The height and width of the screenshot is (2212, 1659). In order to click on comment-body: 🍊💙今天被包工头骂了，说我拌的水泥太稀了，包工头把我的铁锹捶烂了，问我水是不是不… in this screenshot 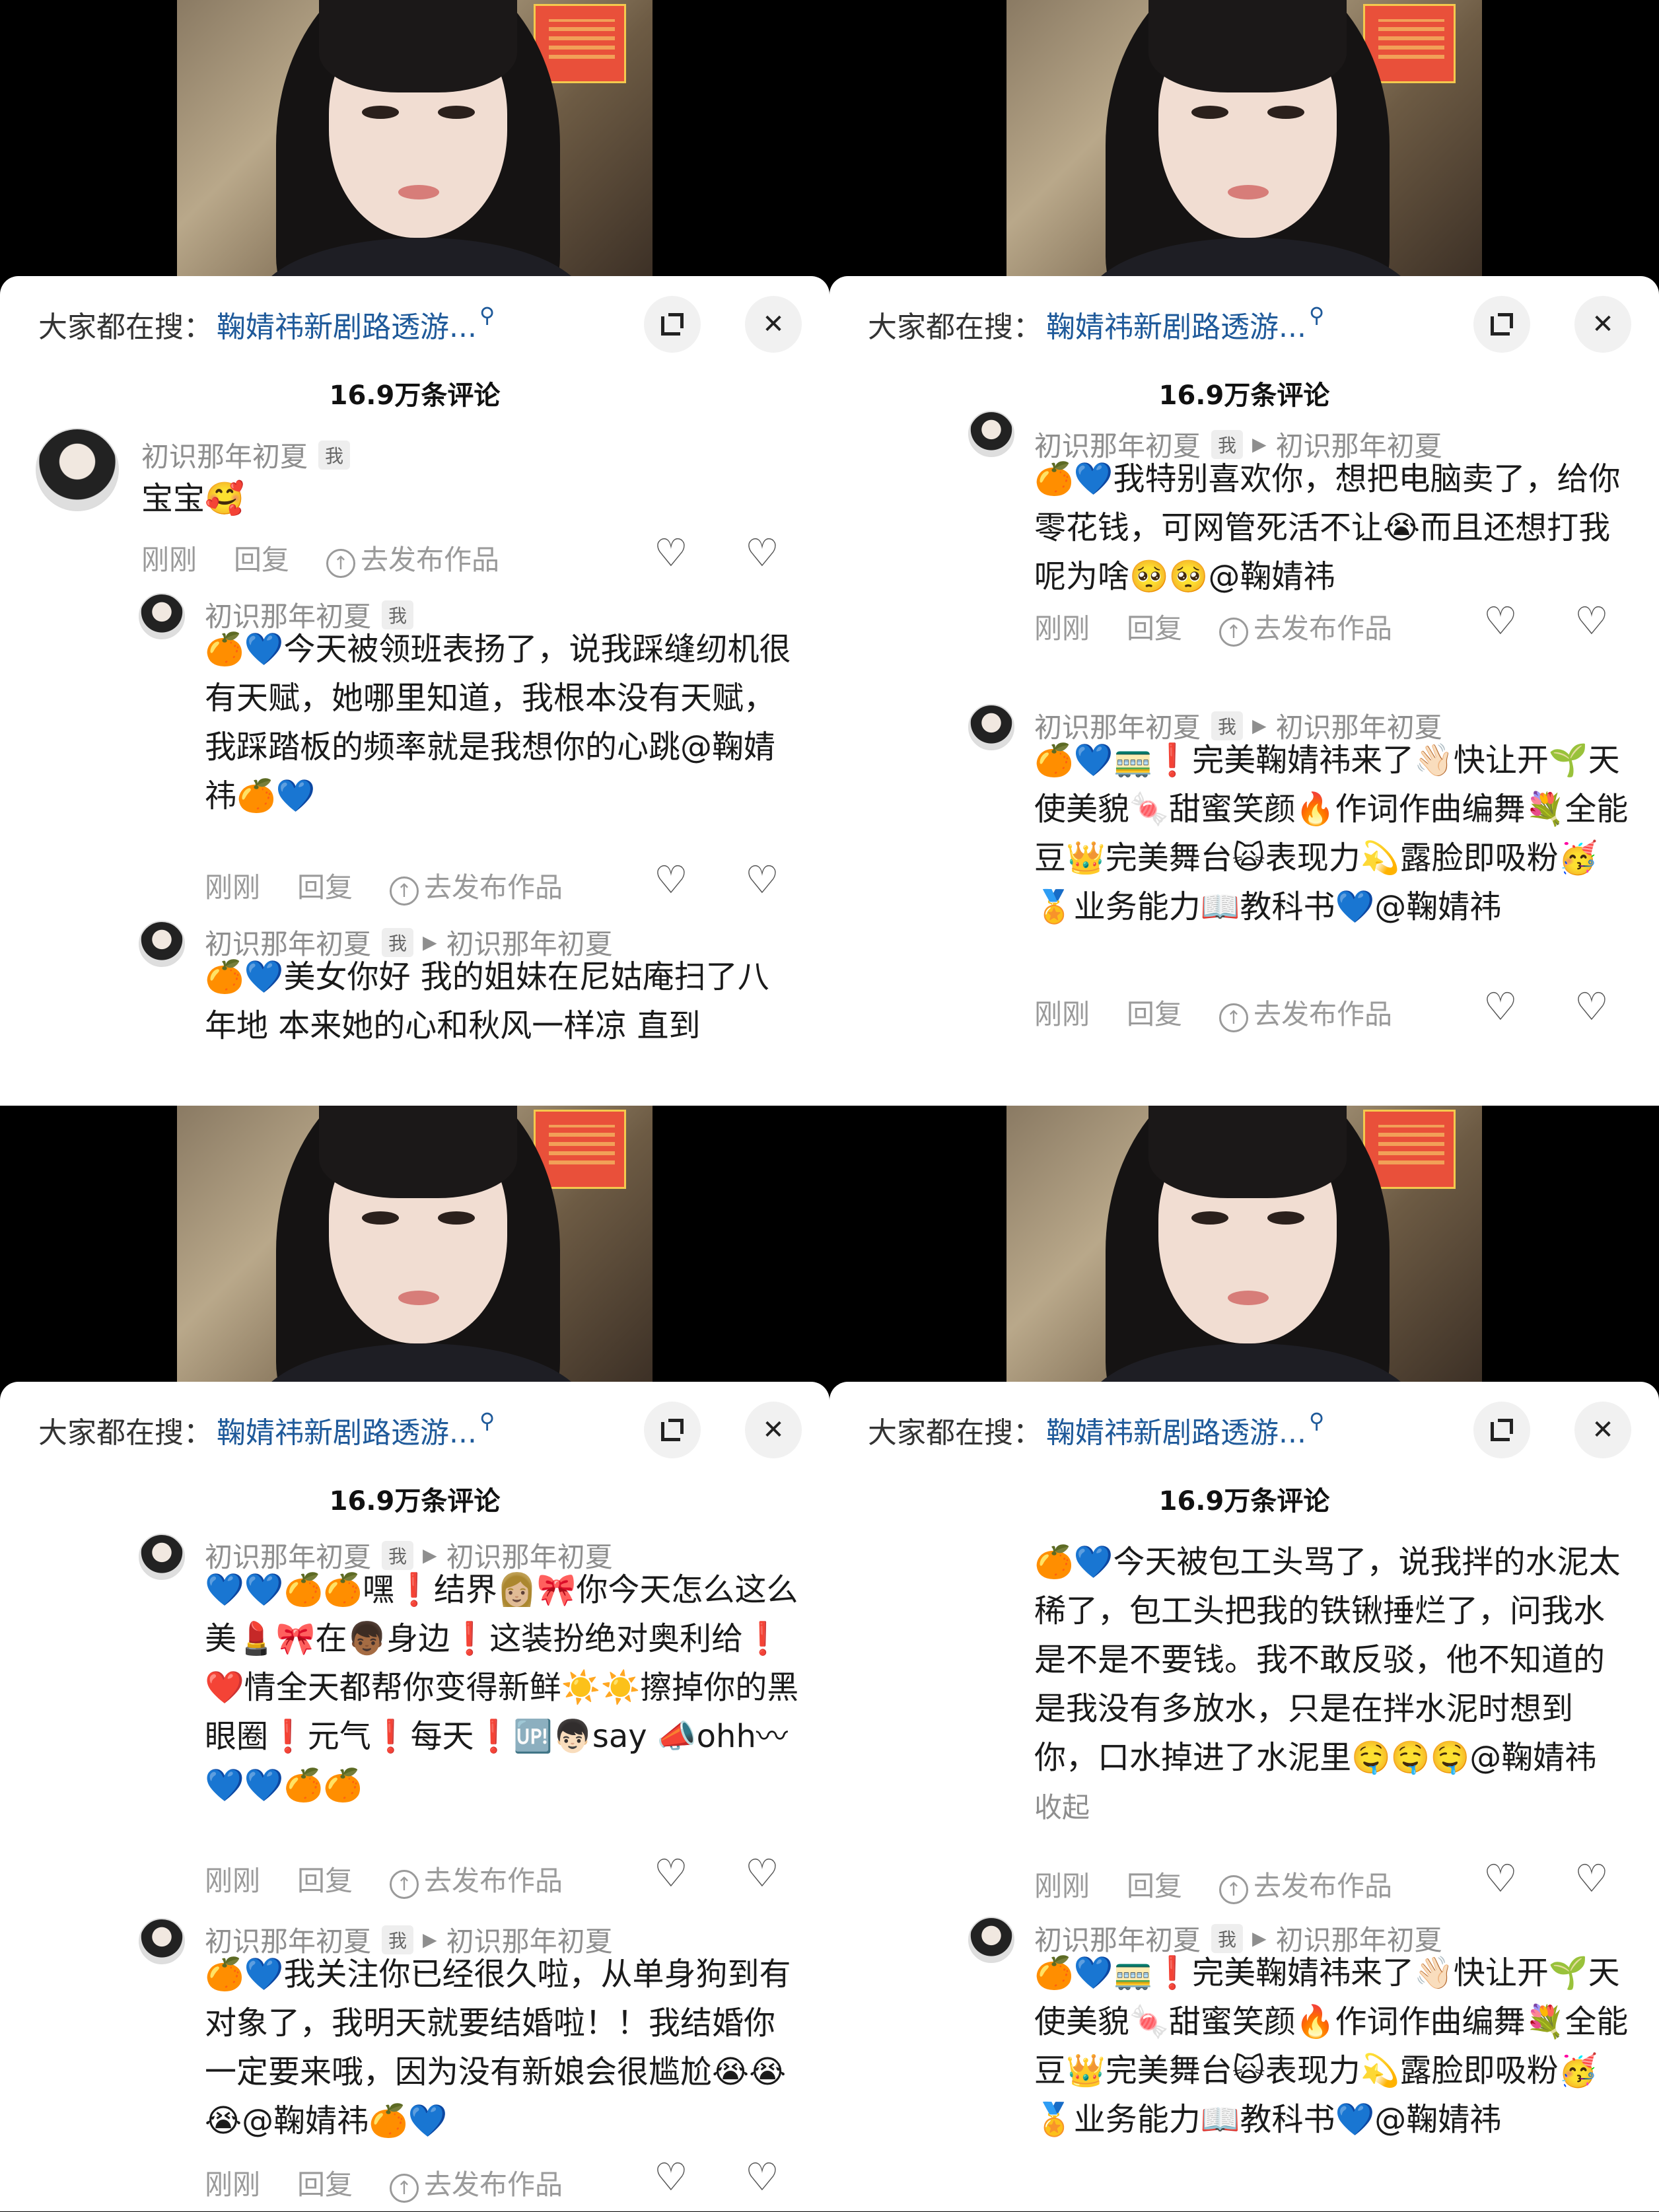, I will do `click(1327, 1660)`.